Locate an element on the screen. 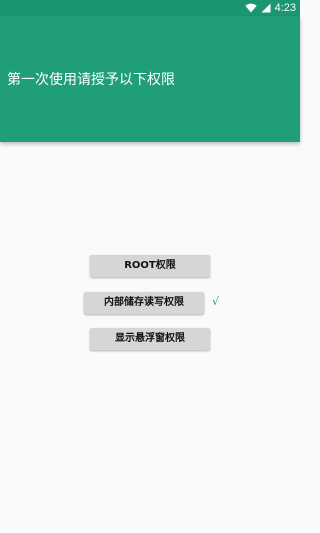 Image resolution: width=320 pixels, height=533 pixels. storage-permission-button: 内部储存读写权限 is located at coordinates (144, 303).